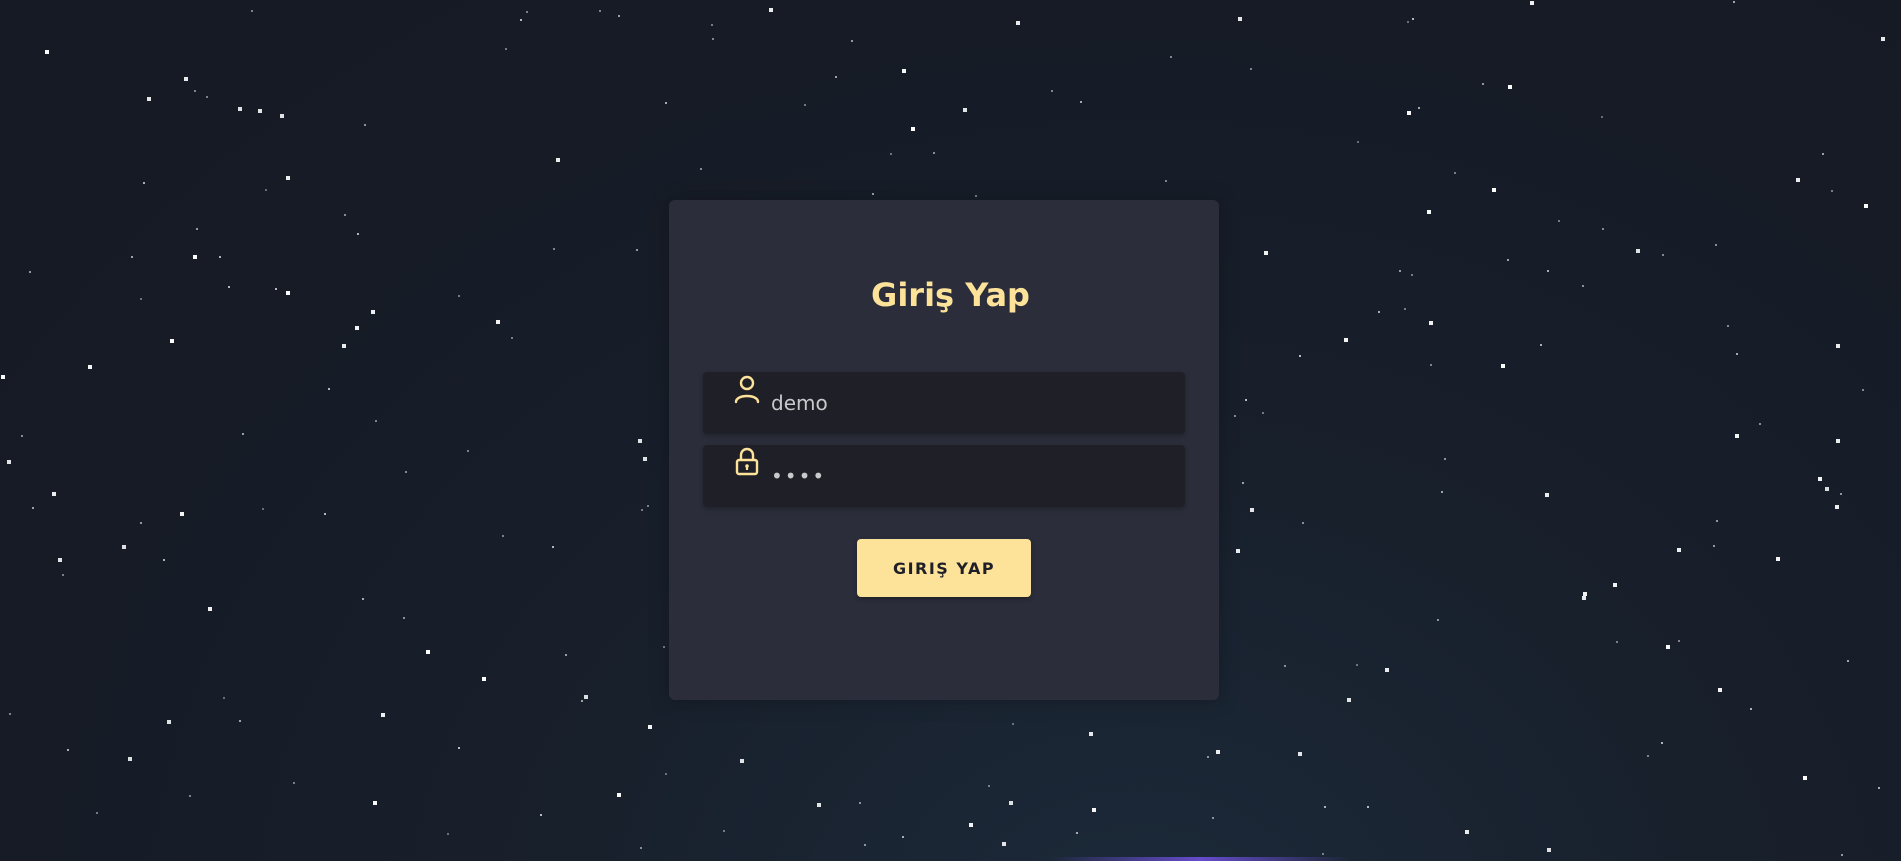  I want to click on username-field, so click(944, 403).